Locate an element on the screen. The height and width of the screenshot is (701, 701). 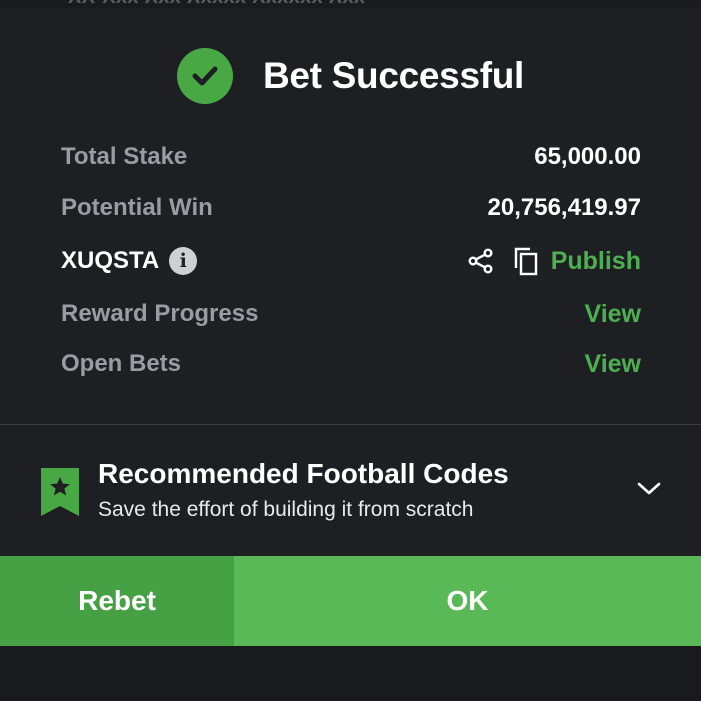
total-stake-row: Total Stake 65,000.00 is located at coordinates (351, 157).